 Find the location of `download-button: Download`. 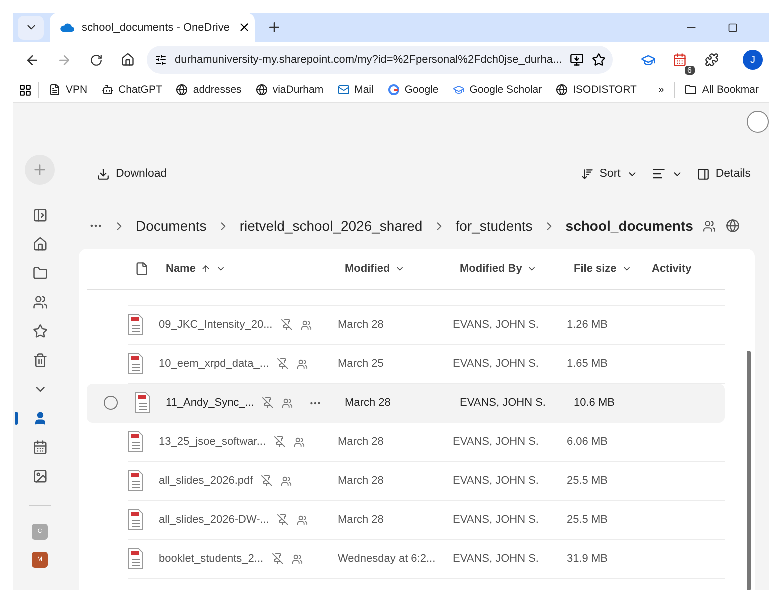

download-button: Download is located at coordinates (132, 174).